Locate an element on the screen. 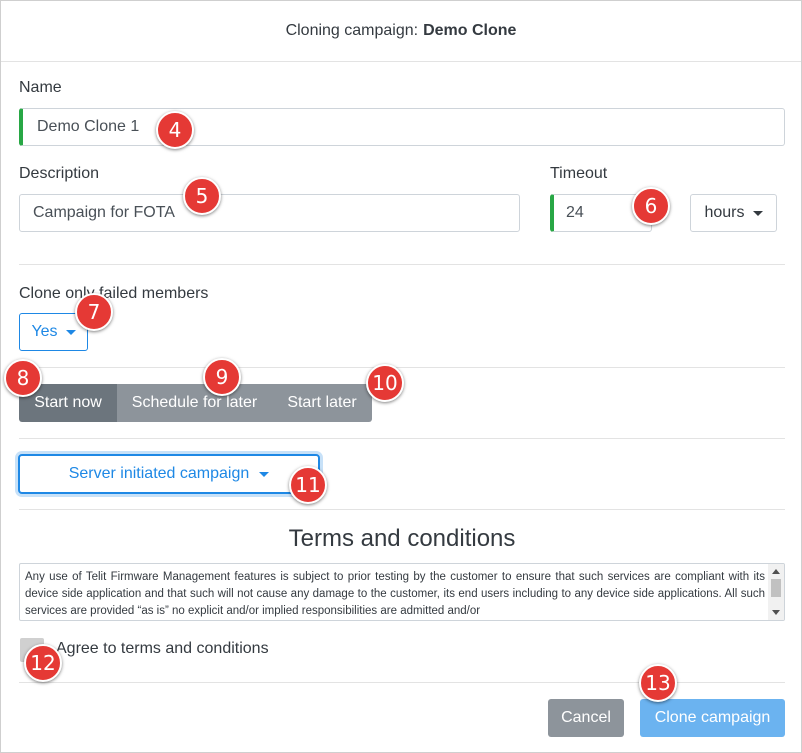 The height and width of the screenshot is (753, 802). campaign-type-dropdown: Server initiated campaign is located at coordinates (169, 474).